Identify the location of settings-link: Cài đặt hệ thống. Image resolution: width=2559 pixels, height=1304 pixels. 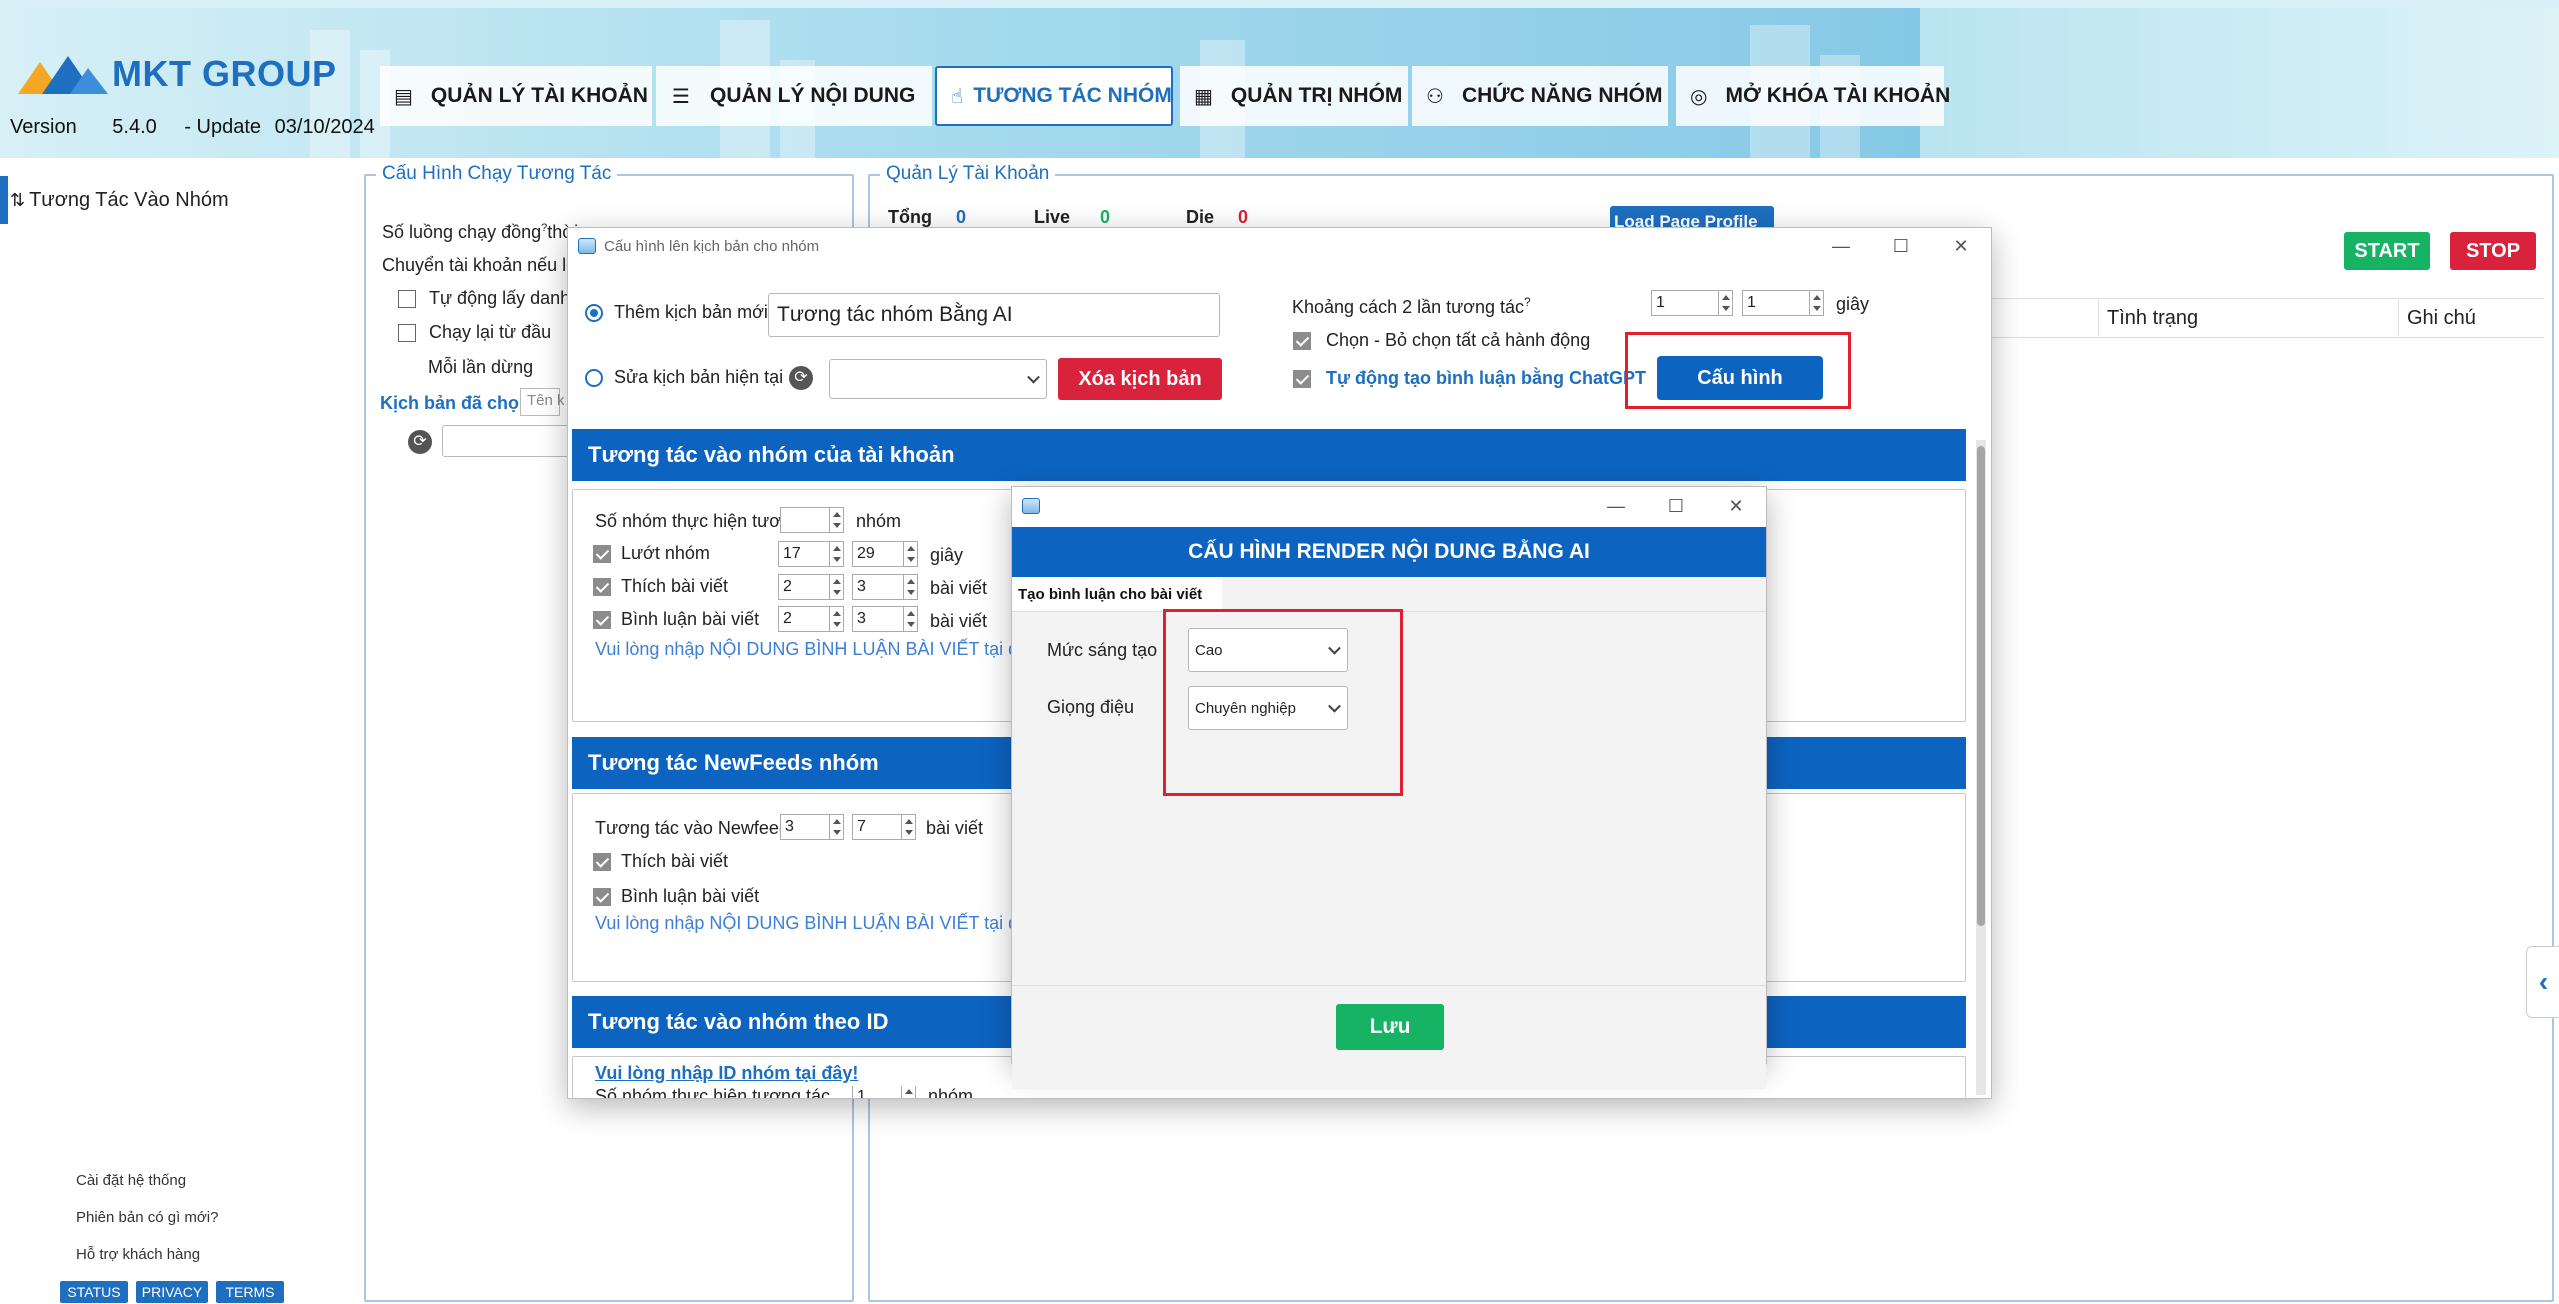
(131, 1180).